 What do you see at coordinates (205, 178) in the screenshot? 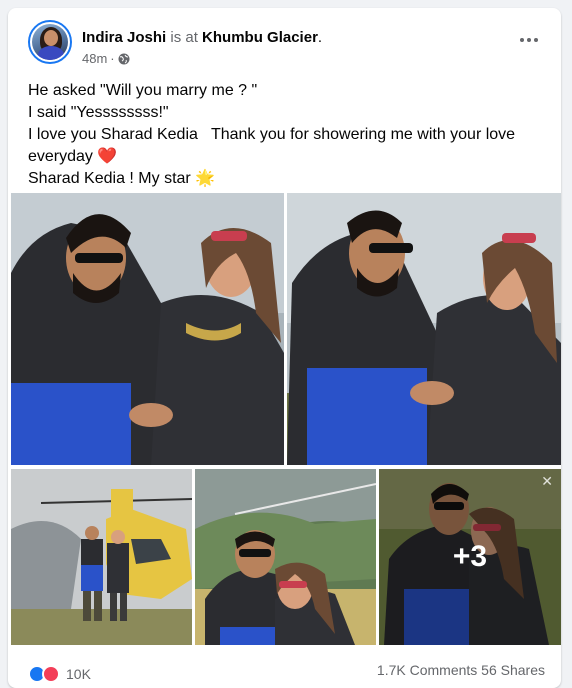
I see `star-emoji: 🌟` at bounding box center [205, 178].